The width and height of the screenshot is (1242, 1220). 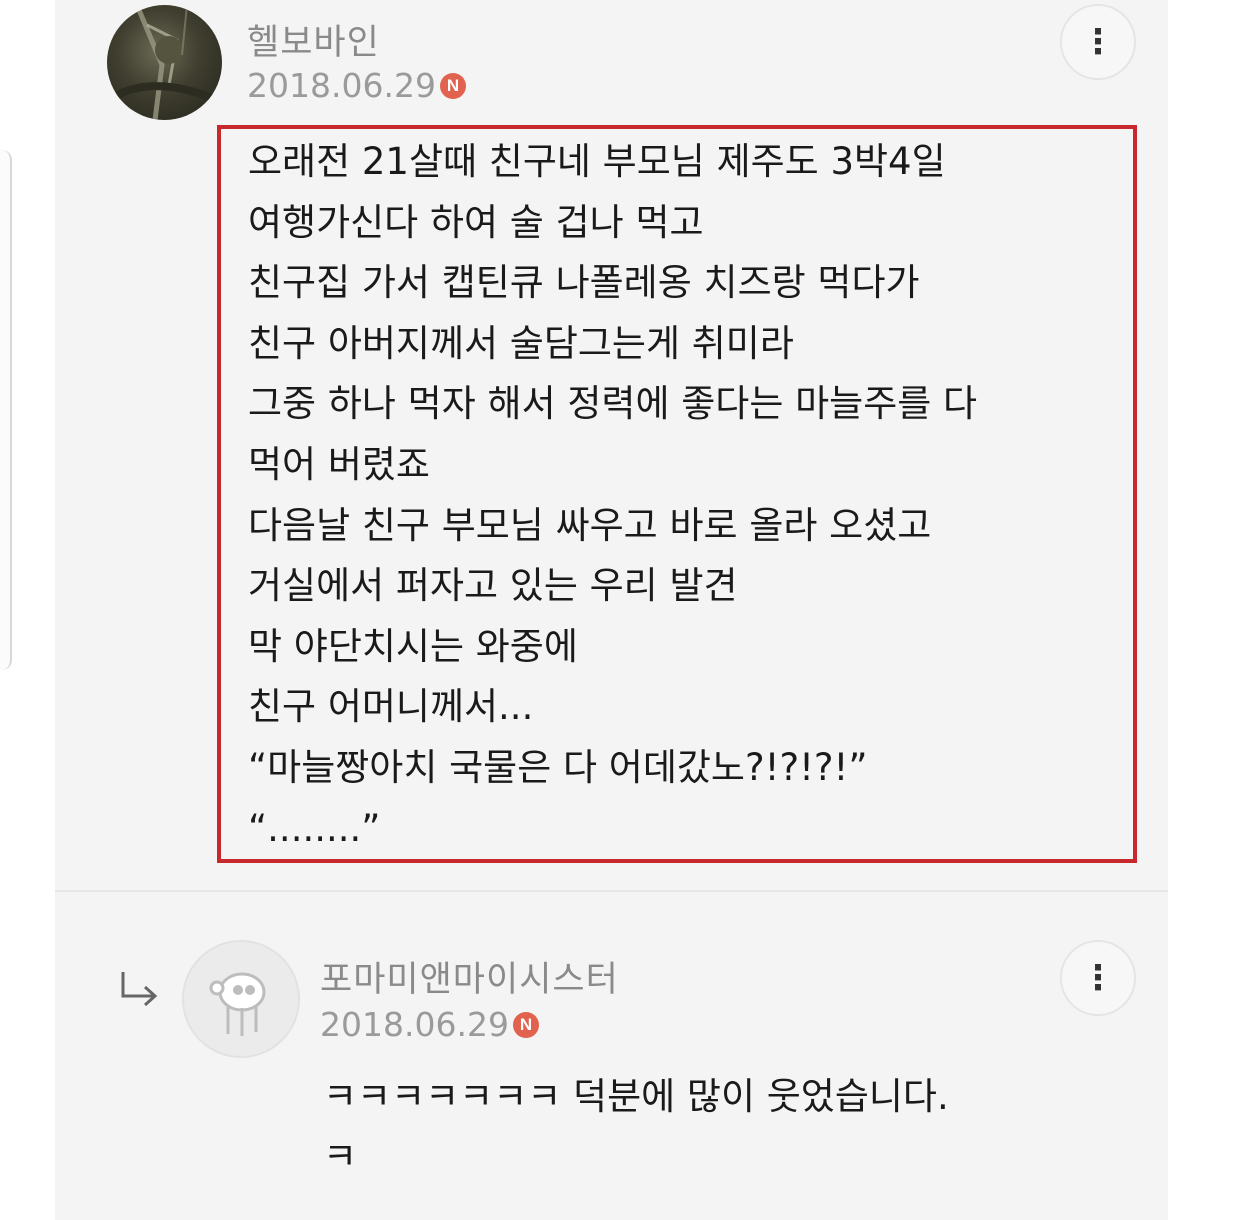 I want to click on reply-more-options-button: ⋮, so click(x=1098, y=978).